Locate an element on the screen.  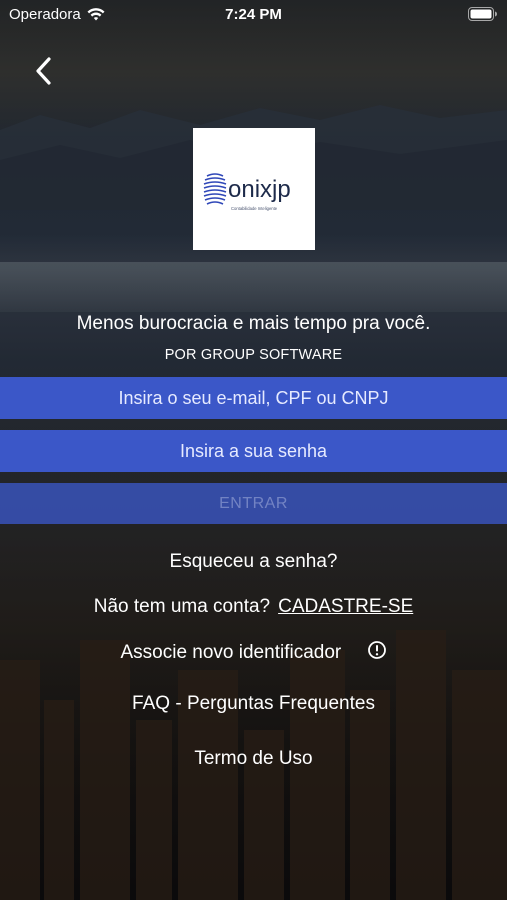
svg-text: onixjp is located at coordinates (259, 189).